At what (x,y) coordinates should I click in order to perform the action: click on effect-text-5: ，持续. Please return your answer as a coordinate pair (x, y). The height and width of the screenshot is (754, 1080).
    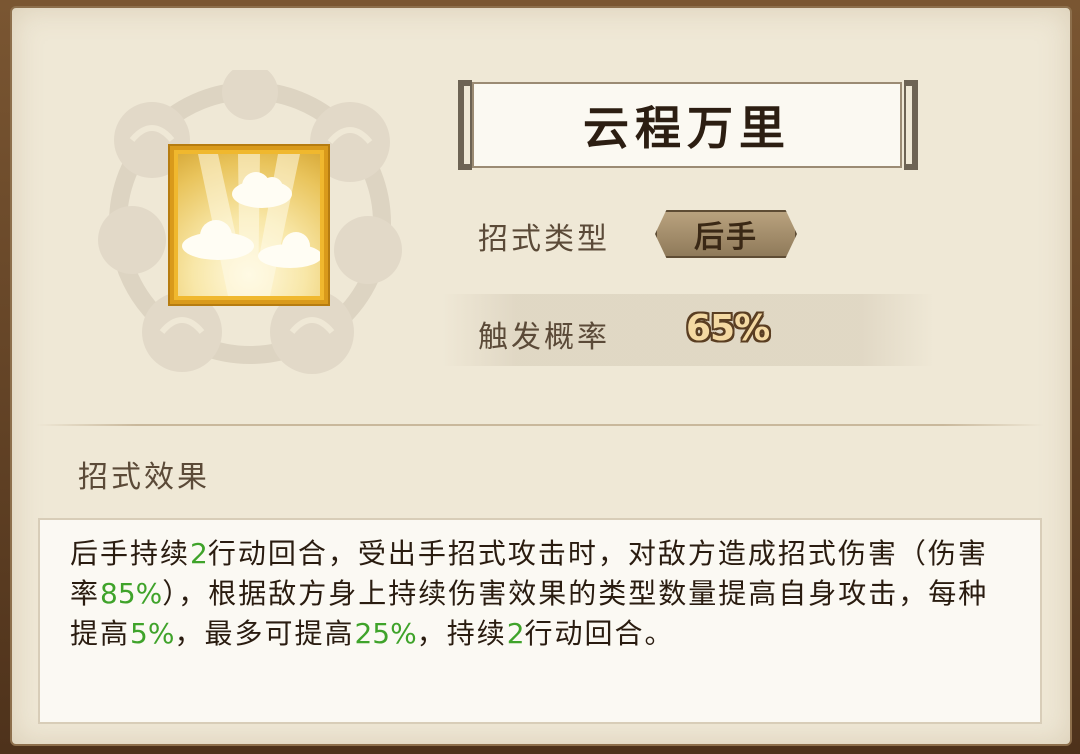
    Looking at the image, I should click on (461, 633).